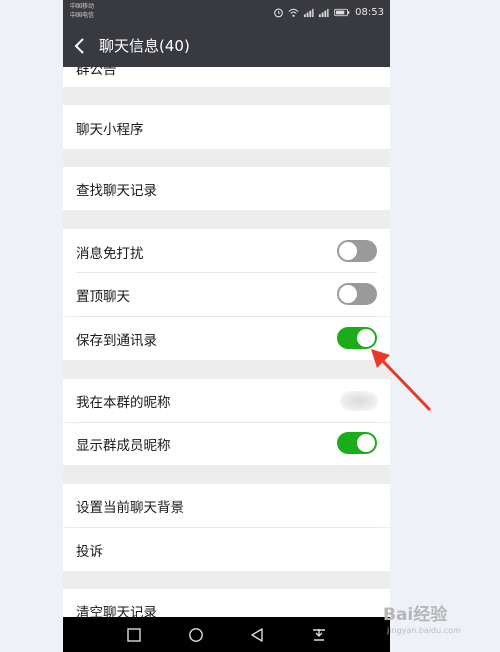 This screenshot has height=652, width=500. I want to click on watermark: Bai经验 jingyan.baidu.com, so click(438, 621).